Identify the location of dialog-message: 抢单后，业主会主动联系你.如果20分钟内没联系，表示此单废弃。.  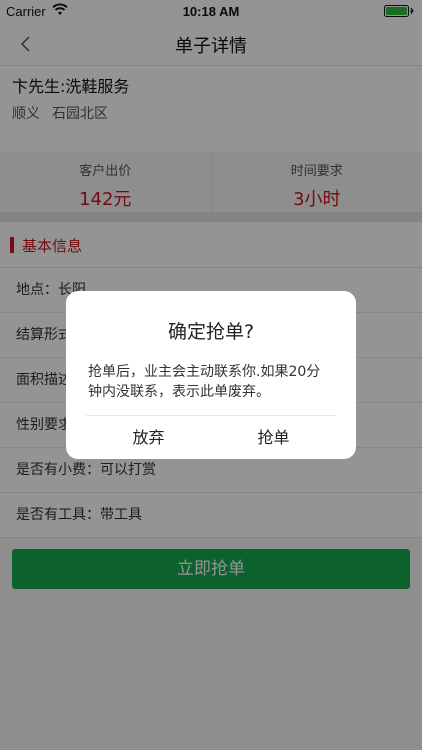
(204, 382).